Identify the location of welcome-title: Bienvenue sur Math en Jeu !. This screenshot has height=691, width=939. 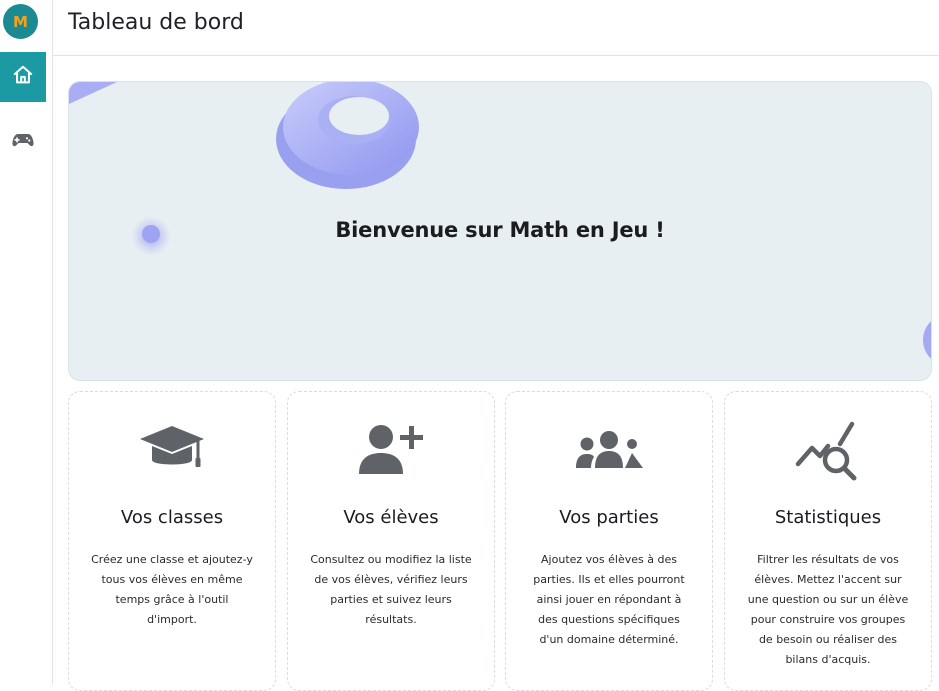
(500, 230).